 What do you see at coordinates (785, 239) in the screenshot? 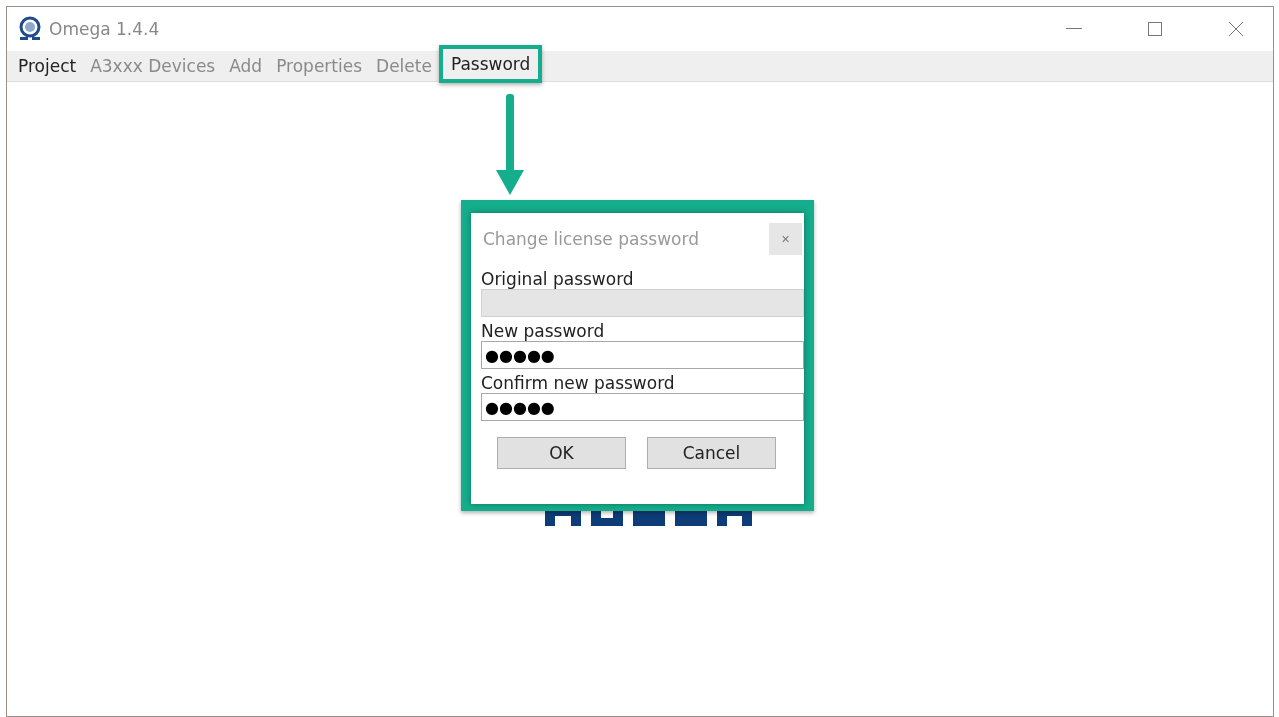
I see `close-button: ×` at bounding box center [785, 239].